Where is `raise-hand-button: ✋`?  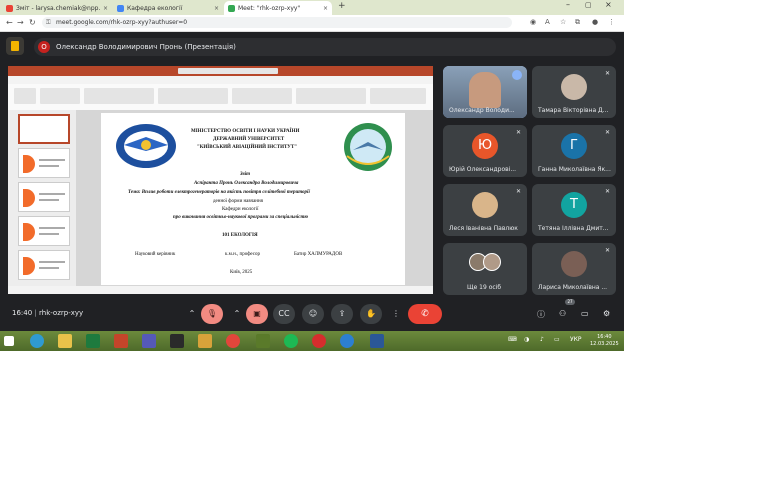
raise-hand-button: ✋ is located at coordinates (371, 314).